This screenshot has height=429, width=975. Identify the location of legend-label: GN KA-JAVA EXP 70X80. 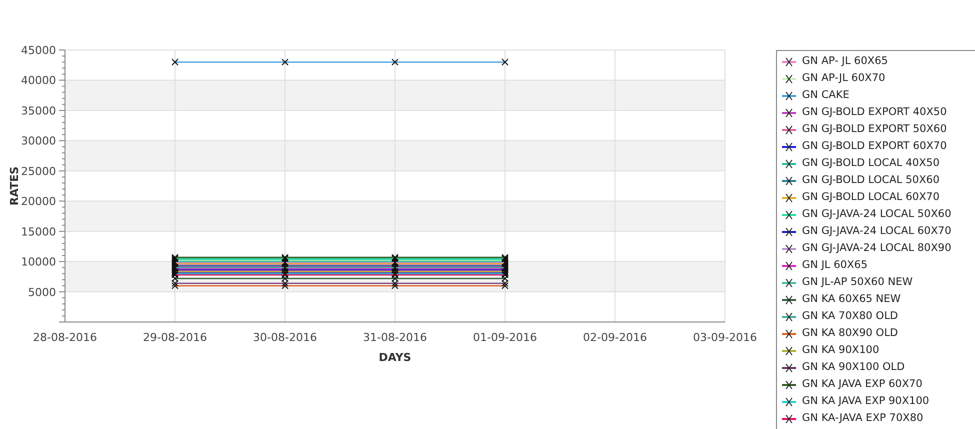
(863, 418).